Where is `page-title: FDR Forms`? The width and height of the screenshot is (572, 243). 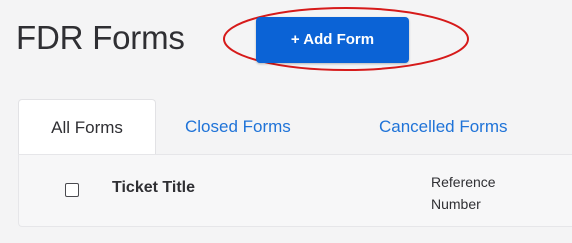 page-title: FDR Forms is located at coordinates (100, 37).